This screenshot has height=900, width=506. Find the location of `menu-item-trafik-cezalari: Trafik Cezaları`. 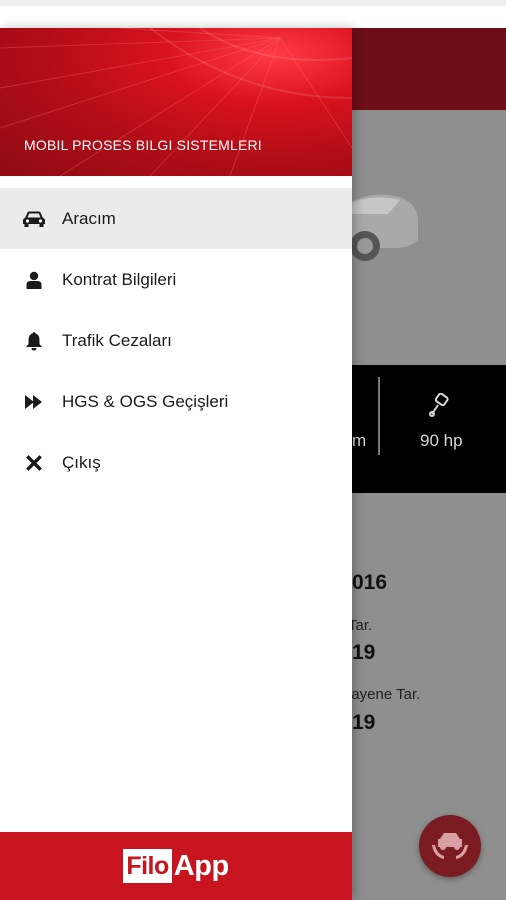

menu-item-trafik-cezalari: Trafik Cezaları is located at coordinates (176, 340).